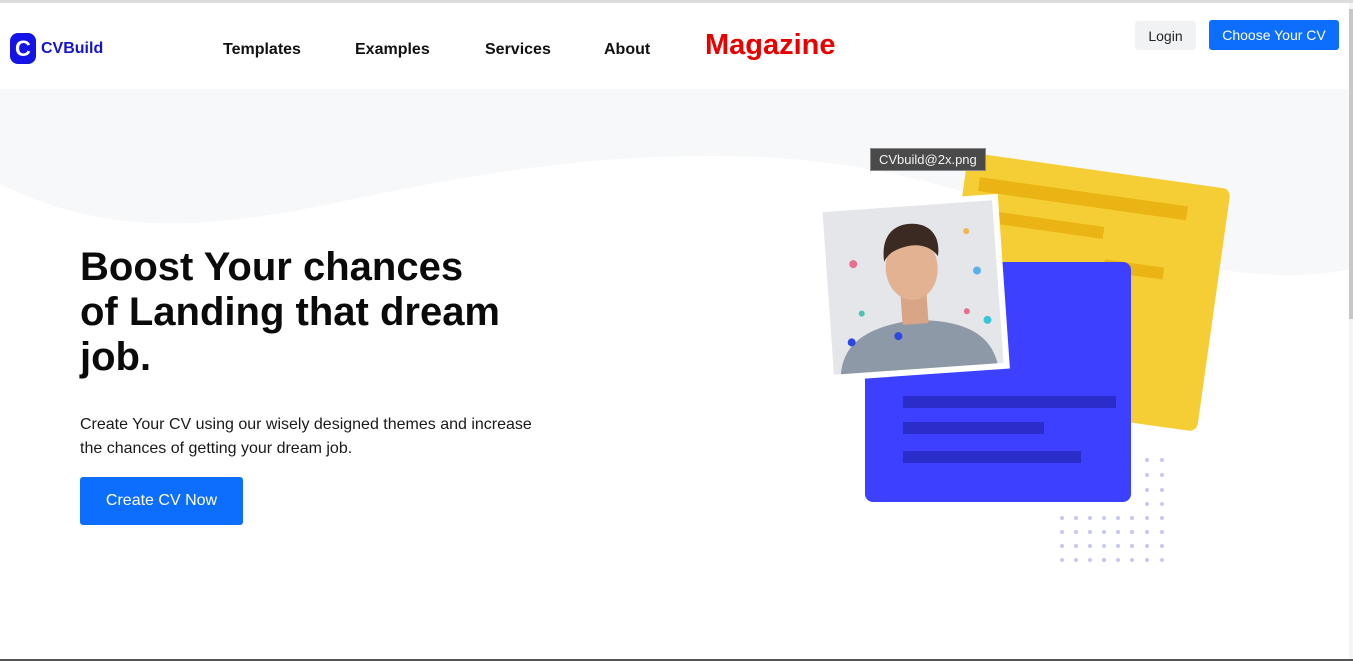 The width and height of the screenshot is (1353, 661). What do you see at coordinates (928, 159) in the screenshot?
I see `image-filename-tooltip: CVbuild@2x.png` at bounding box center [928, 159].